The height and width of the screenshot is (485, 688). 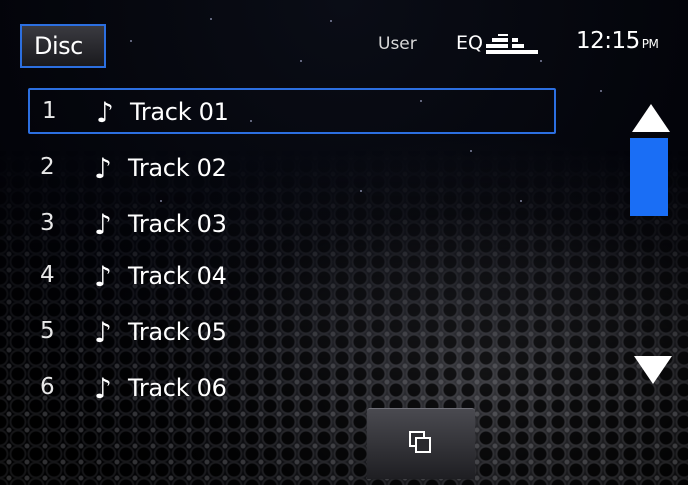 What do you see at coordinates (651, 118) in the screenshot?
I see `scroll-up-arrow-icon` at bounding box center [651, 118].